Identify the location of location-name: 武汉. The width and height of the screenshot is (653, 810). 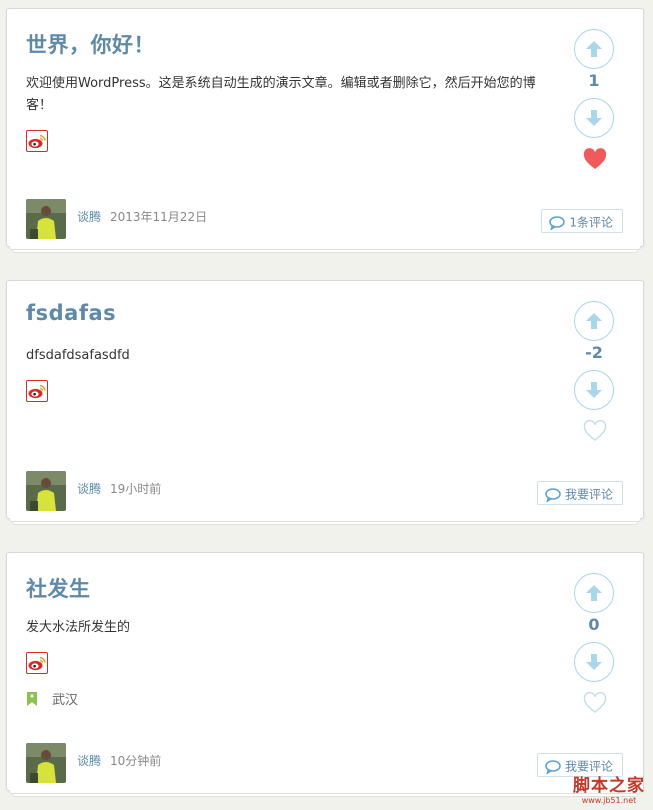
(65, 700).